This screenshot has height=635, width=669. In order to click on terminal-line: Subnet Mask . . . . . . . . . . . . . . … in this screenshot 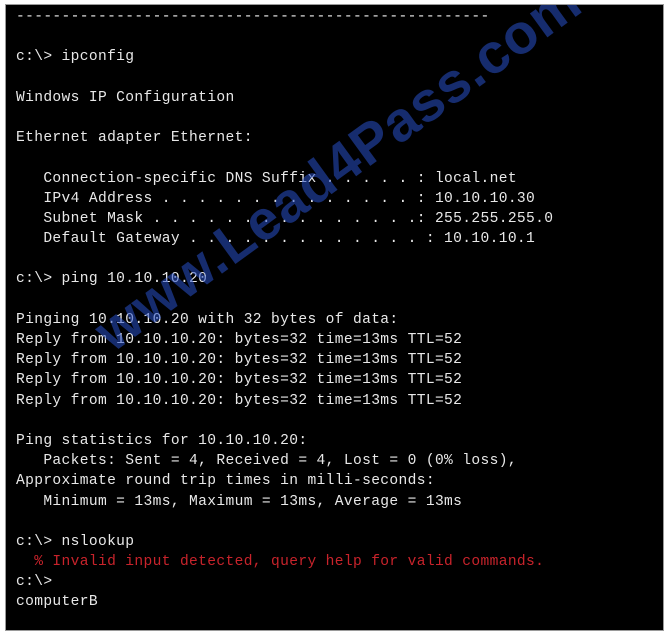, I will do `click(285, 218)`.